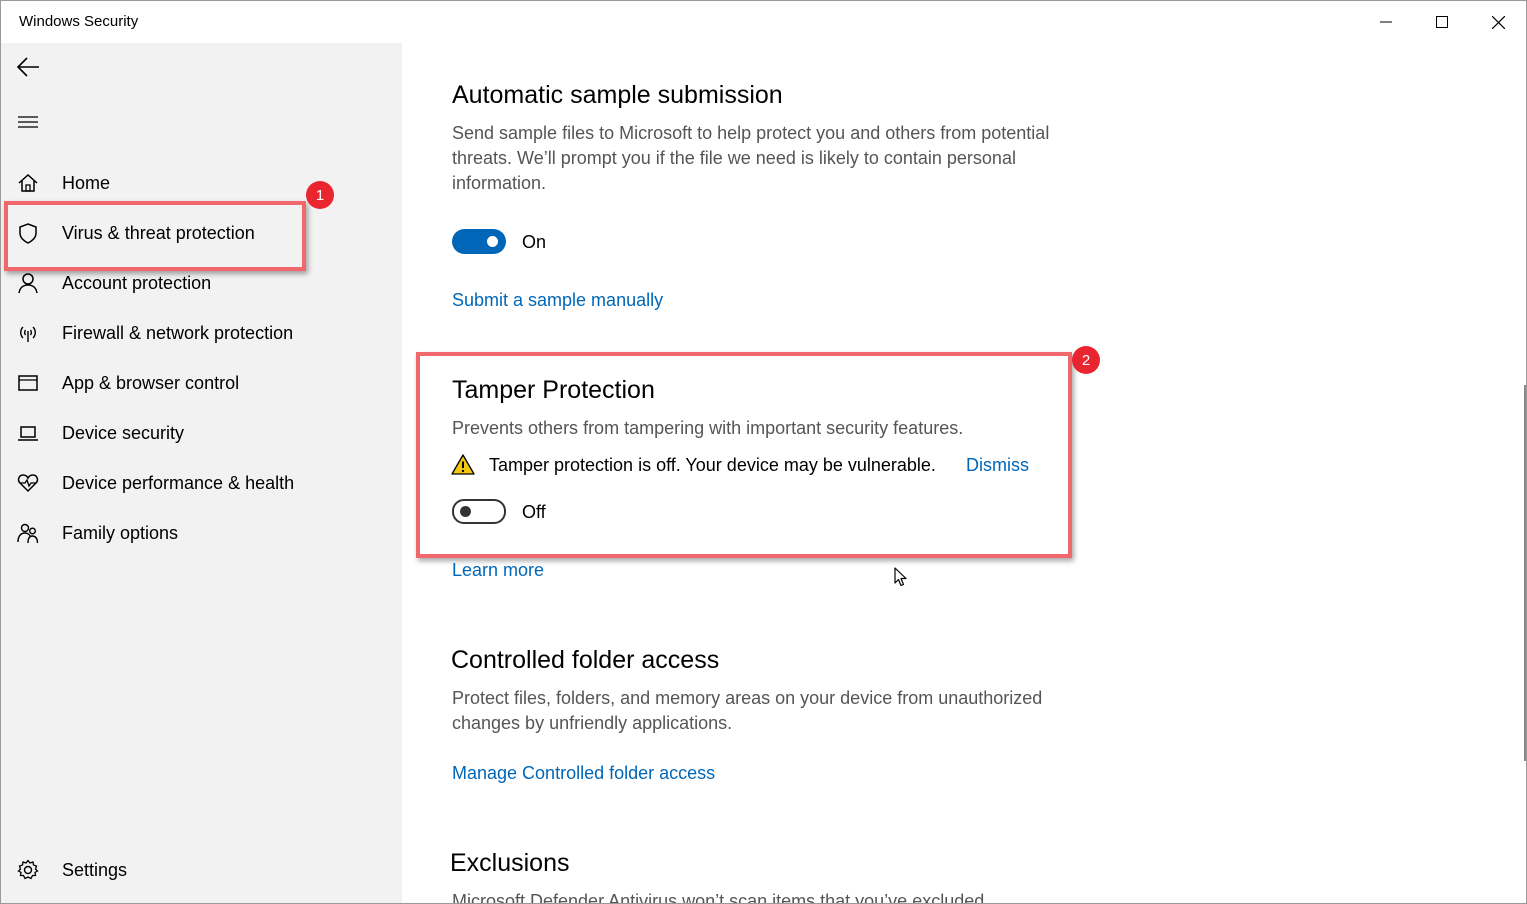 The image size is (1527, 904). What do you see at coordinates (1086, 360) in the screenshot?
I see `annotation-badge-2: 2` at bounding box center [1086, 360].